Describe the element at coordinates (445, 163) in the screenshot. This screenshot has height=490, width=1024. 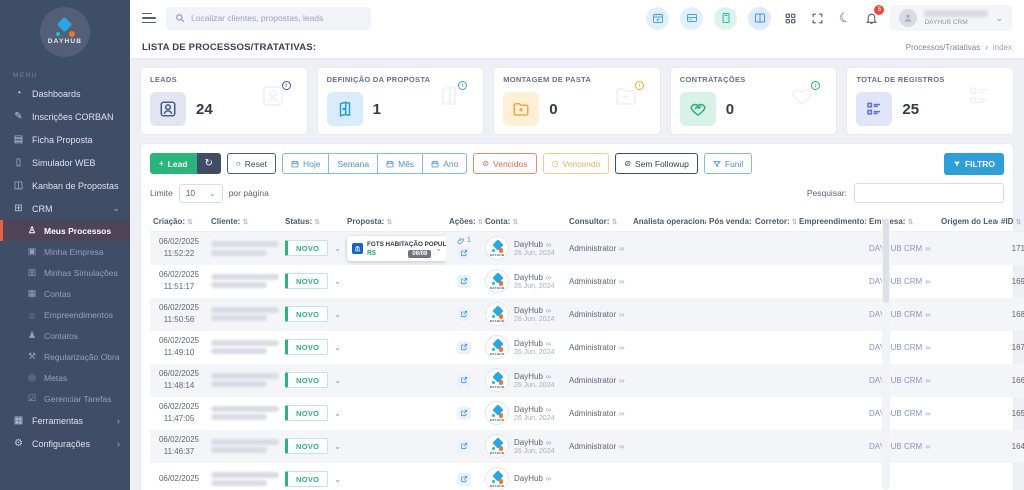
I see `filter-ano-button: Ano` at that location.